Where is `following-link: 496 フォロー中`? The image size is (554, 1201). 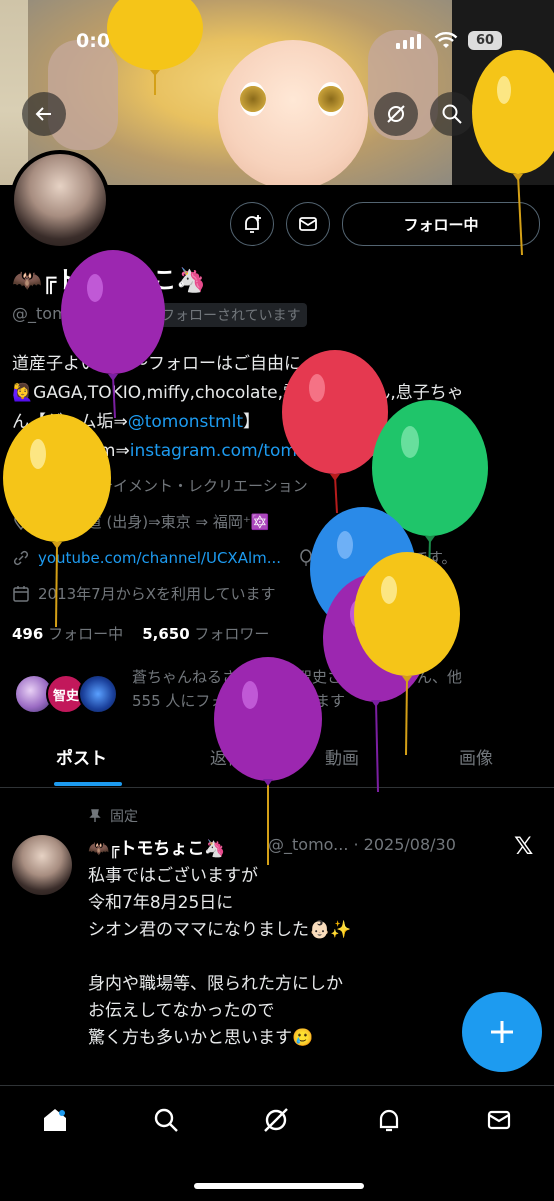
following-link: 496 フォロー中 is located at coordinates (67, 634).